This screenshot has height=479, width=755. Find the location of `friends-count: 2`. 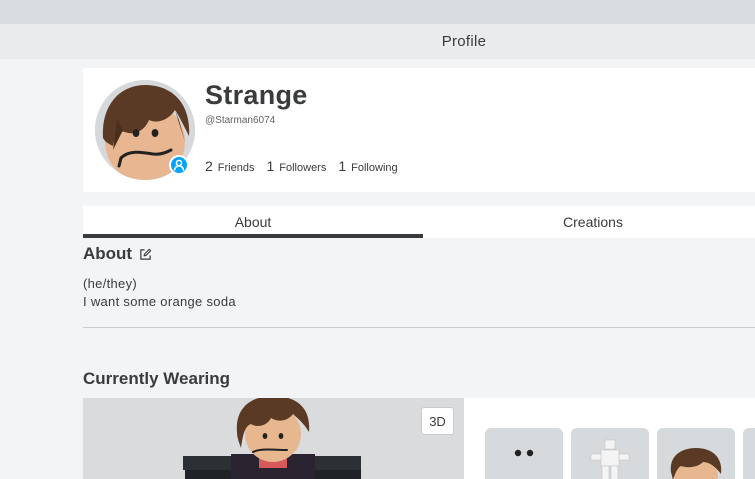

friends-count: 2 is located at coordinates (209, 166).